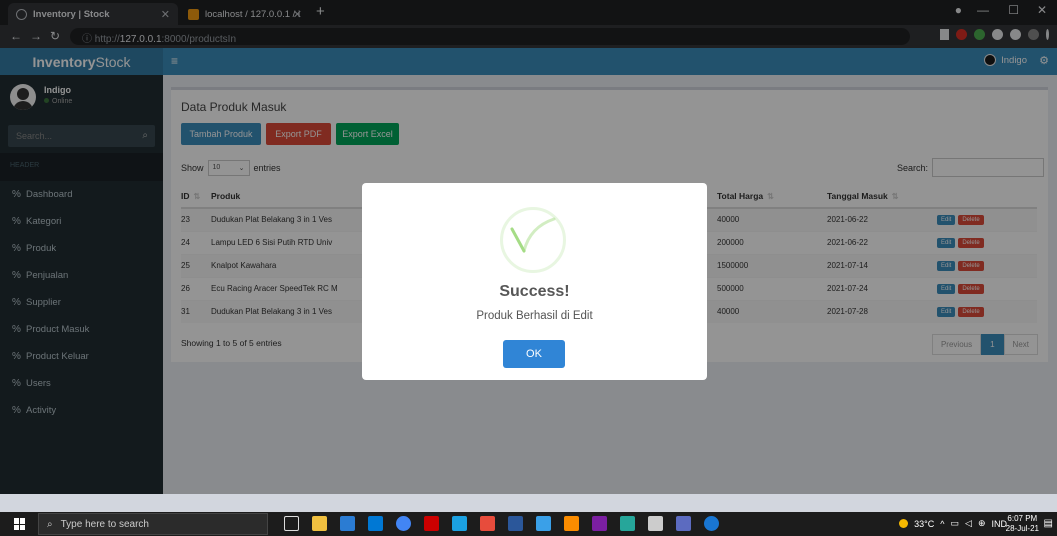 This screenshot has height=536, width=1057. What do you see at coordinates (431, 523) in the screenshot?
I see `netflix-icon` at bounding box center [431, 523].